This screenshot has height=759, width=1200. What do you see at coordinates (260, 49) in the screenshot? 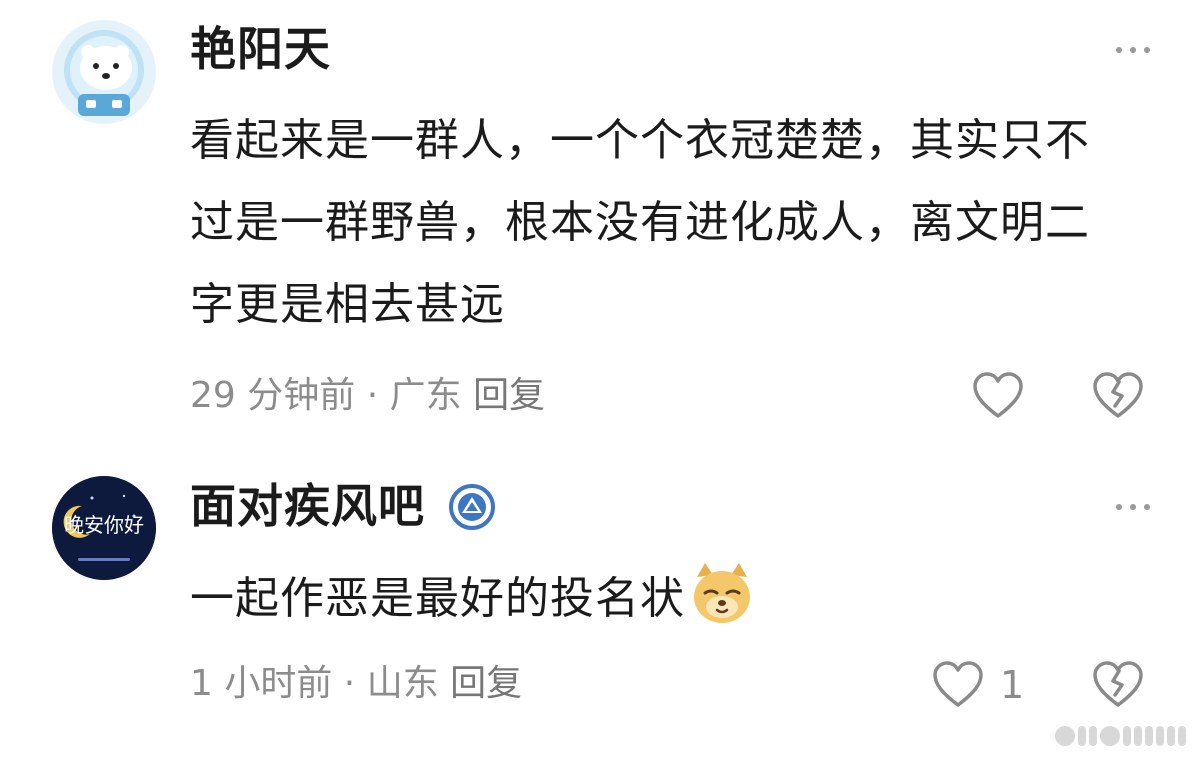
I see `username: 艳阳天` at bounding box center [260, 49].